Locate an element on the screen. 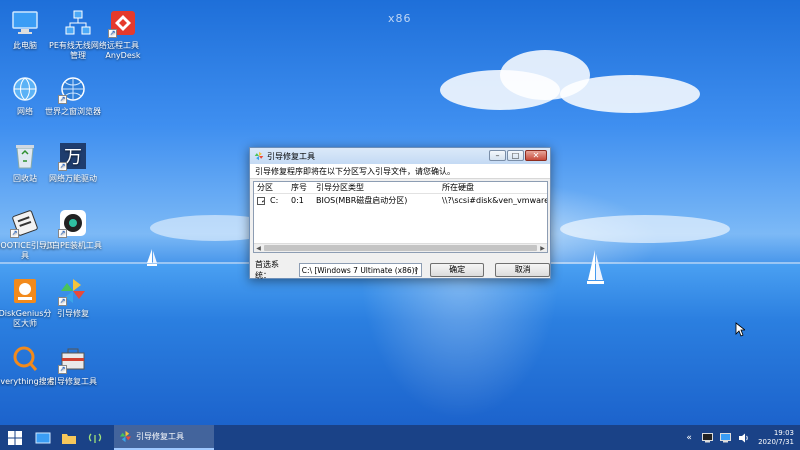 The width and height of the screenshot is (800, 450). desktop-icon is located at coordinates (43, 437).